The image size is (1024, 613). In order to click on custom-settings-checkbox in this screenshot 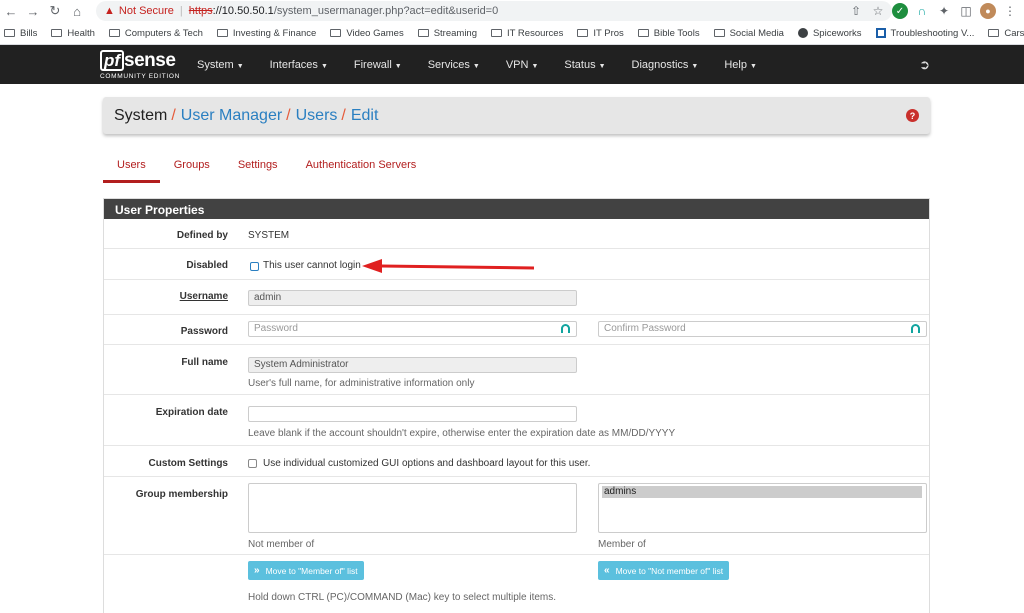, I will do `click(252, 463)`.